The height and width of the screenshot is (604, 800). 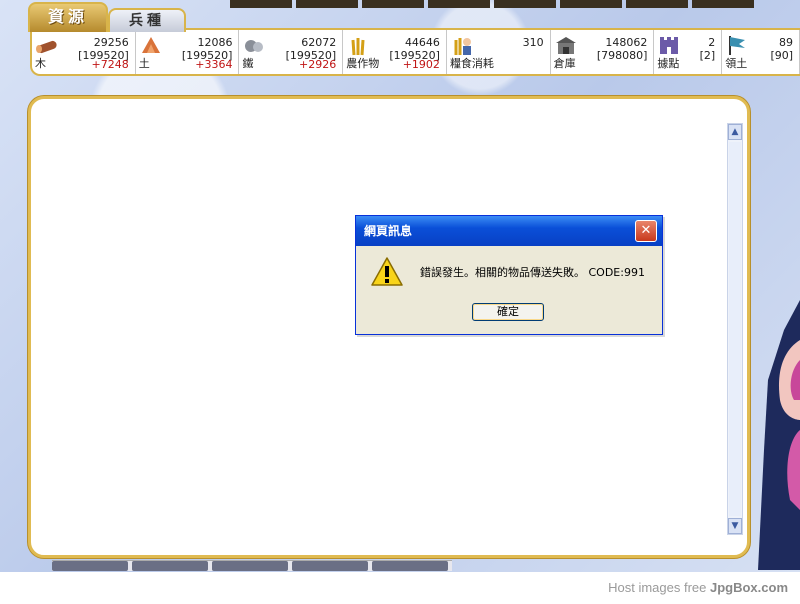 I want to click on message-dialog: 網頁訊息 ✕ 錯誤發生。相關的物品傳送失敗。 CODE:991 確定, so click(x=509, y=275).